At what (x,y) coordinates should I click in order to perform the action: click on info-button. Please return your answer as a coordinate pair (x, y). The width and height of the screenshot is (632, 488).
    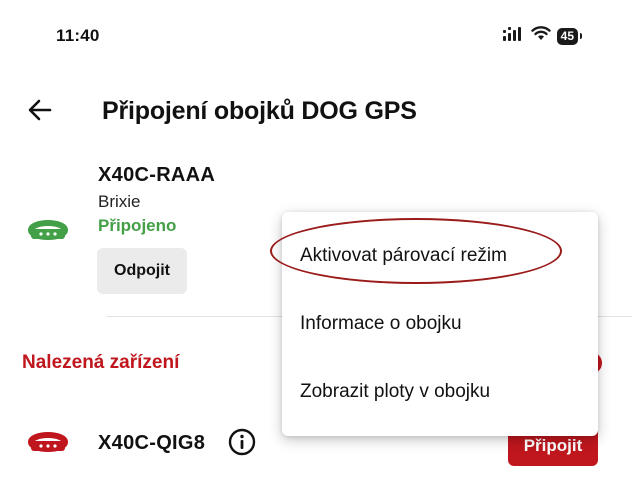
    Looking at the image, I should click on (242, 442).